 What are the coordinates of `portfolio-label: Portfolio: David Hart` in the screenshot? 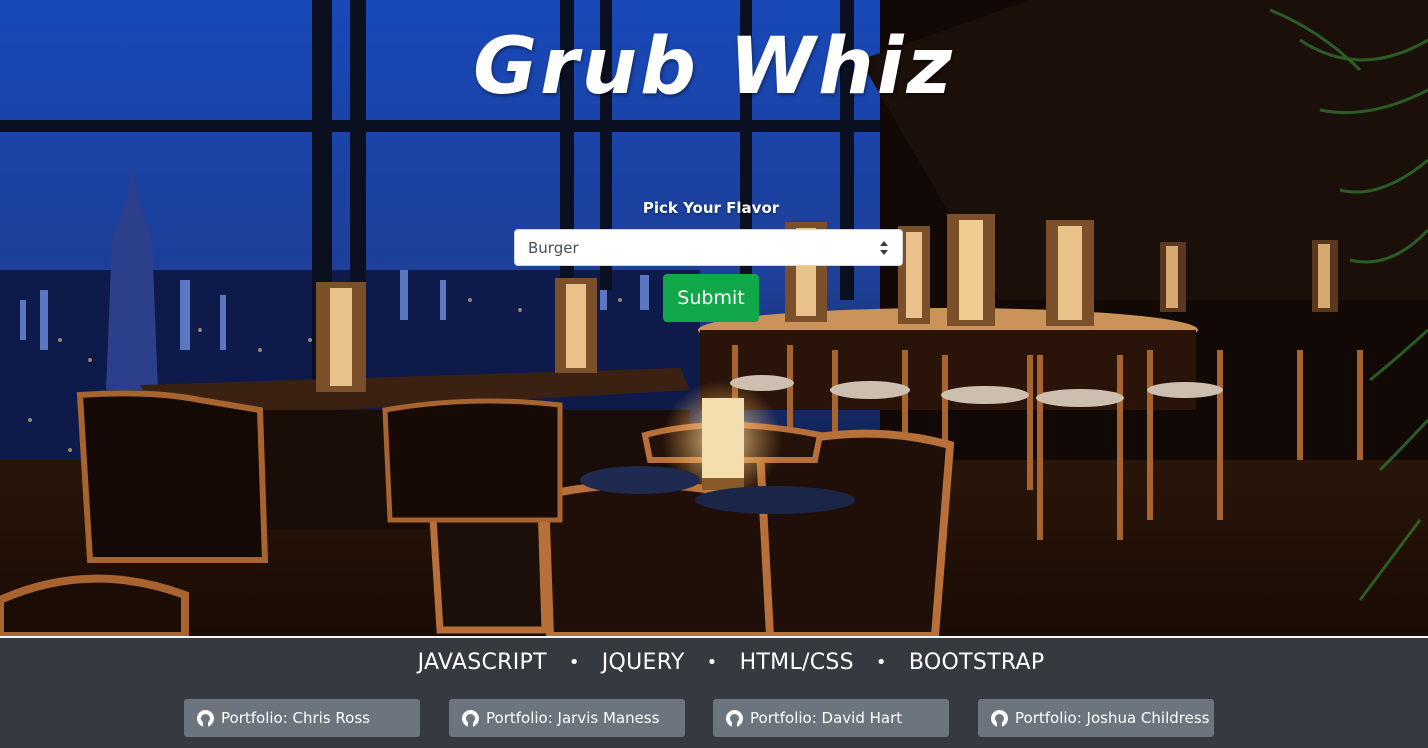 It's located at (826, 718).